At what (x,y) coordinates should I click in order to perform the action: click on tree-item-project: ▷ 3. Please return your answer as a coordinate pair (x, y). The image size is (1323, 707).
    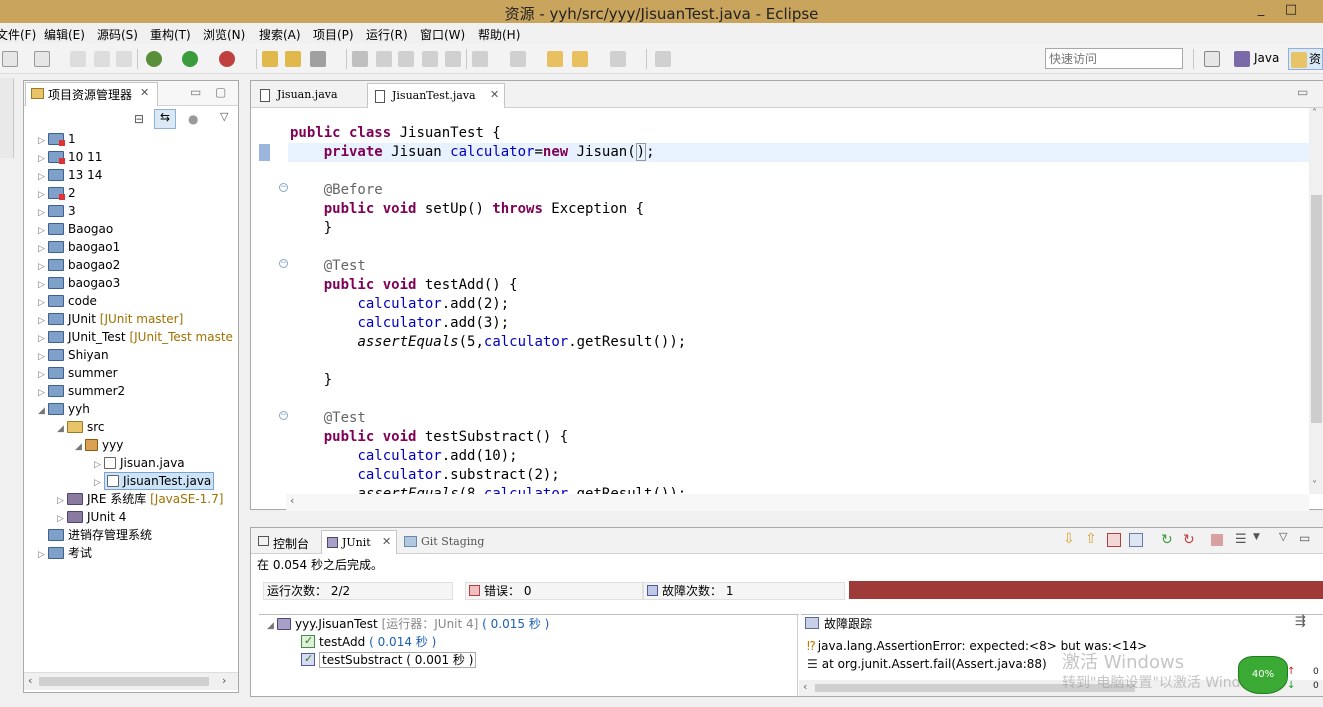
    Looking at the image, I should click on (57, 211).